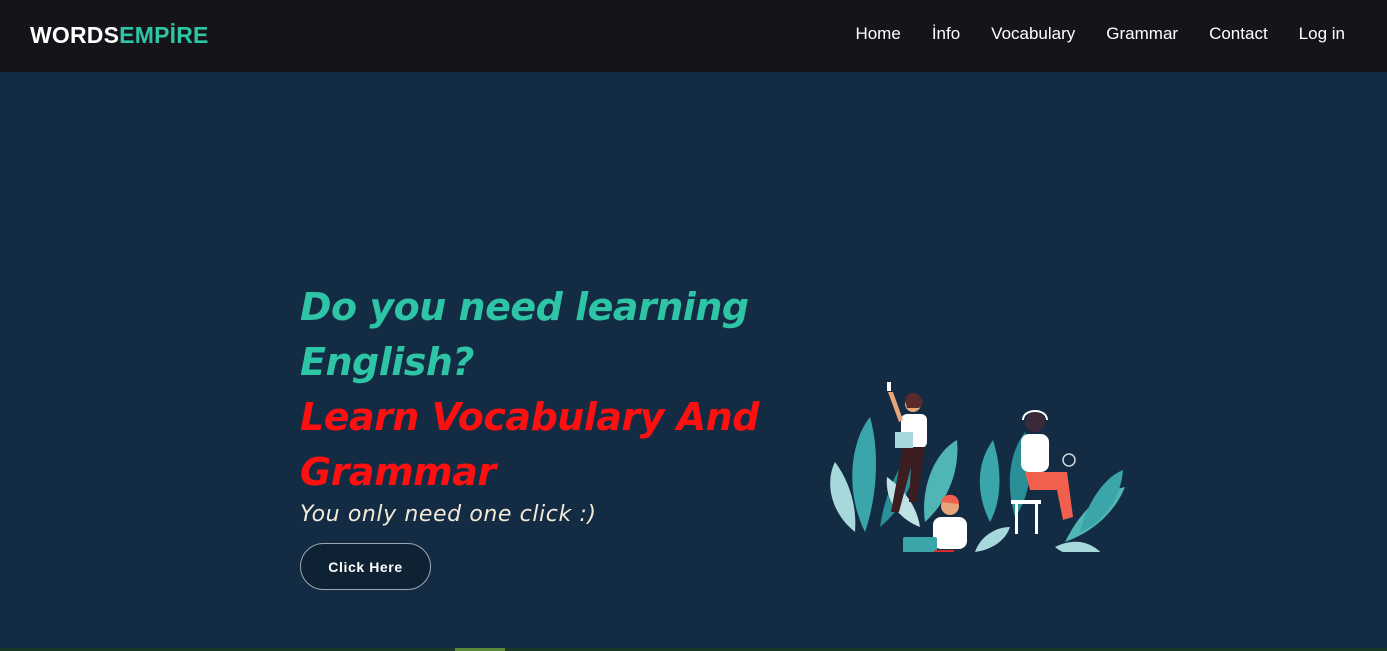 This screenshot has height=651, width=1387. I want to click on click-here-button: Click Here, so click(365, 566).